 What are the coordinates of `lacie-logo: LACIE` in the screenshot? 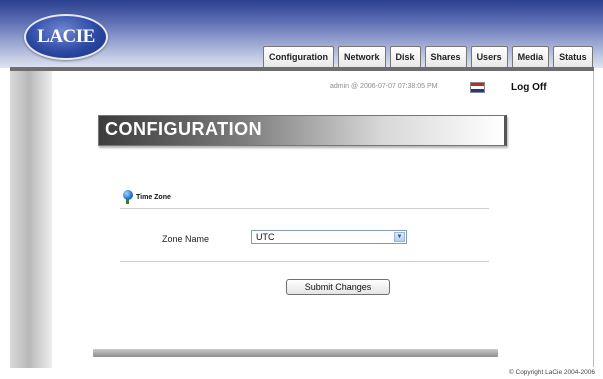 It's located at (66, 37).